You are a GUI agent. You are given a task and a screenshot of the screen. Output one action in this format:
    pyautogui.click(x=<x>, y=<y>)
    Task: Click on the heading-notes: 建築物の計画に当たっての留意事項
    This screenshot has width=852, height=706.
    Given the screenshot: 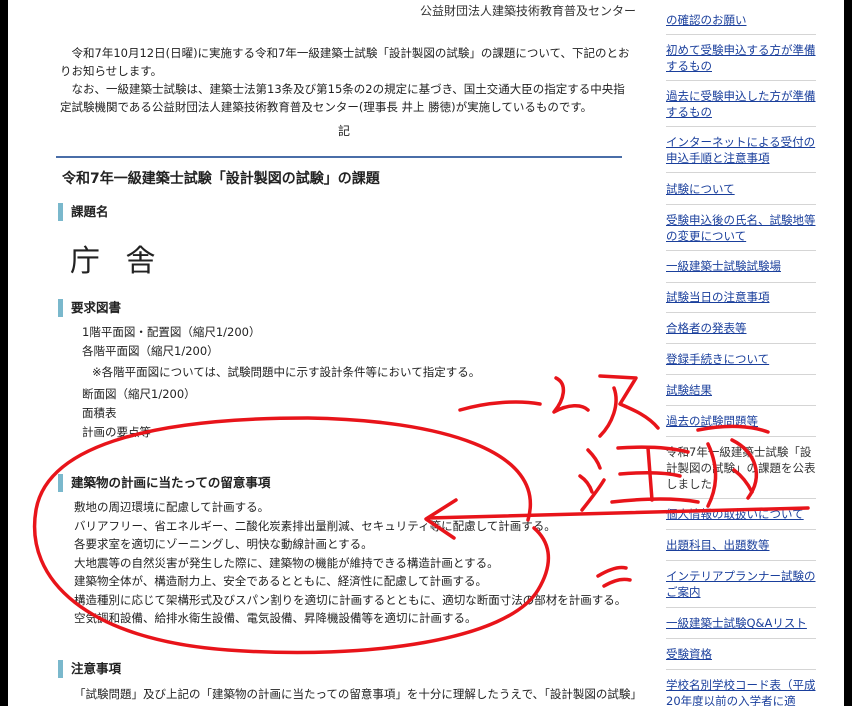 What is the action you would take?
    pyautogui.click(x=164, y=483)
    